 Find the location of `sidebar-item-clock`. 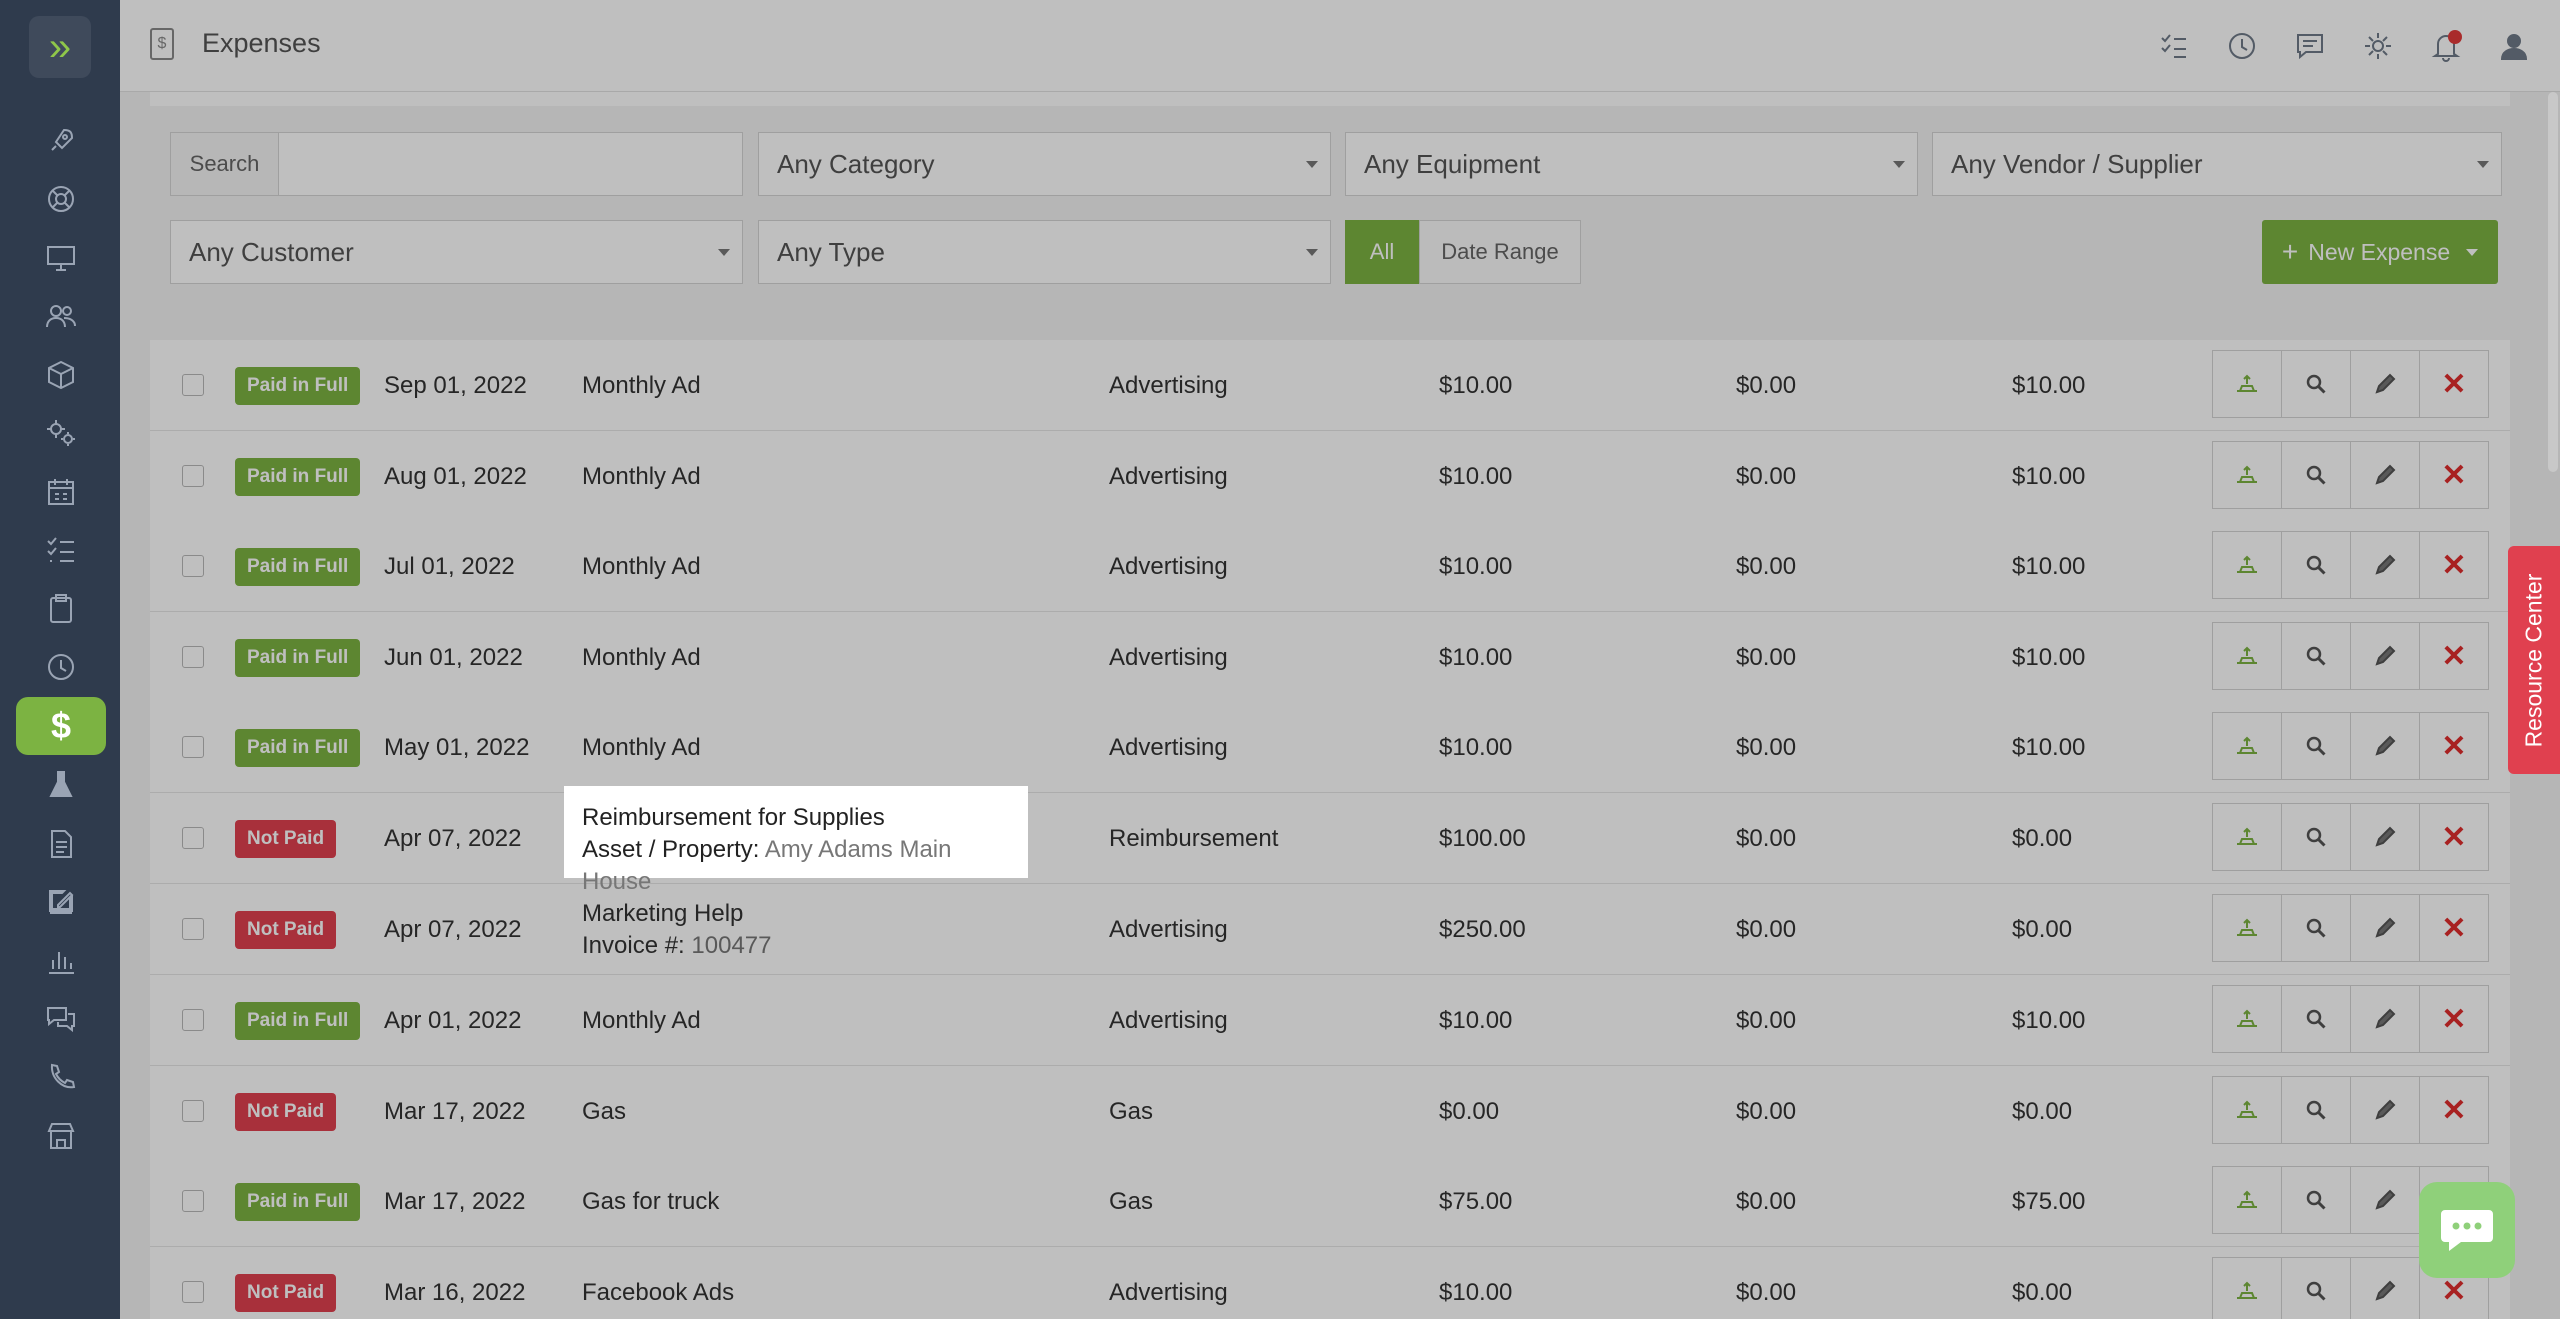

sidebar-item-clock is located at coordinates (61, 667).